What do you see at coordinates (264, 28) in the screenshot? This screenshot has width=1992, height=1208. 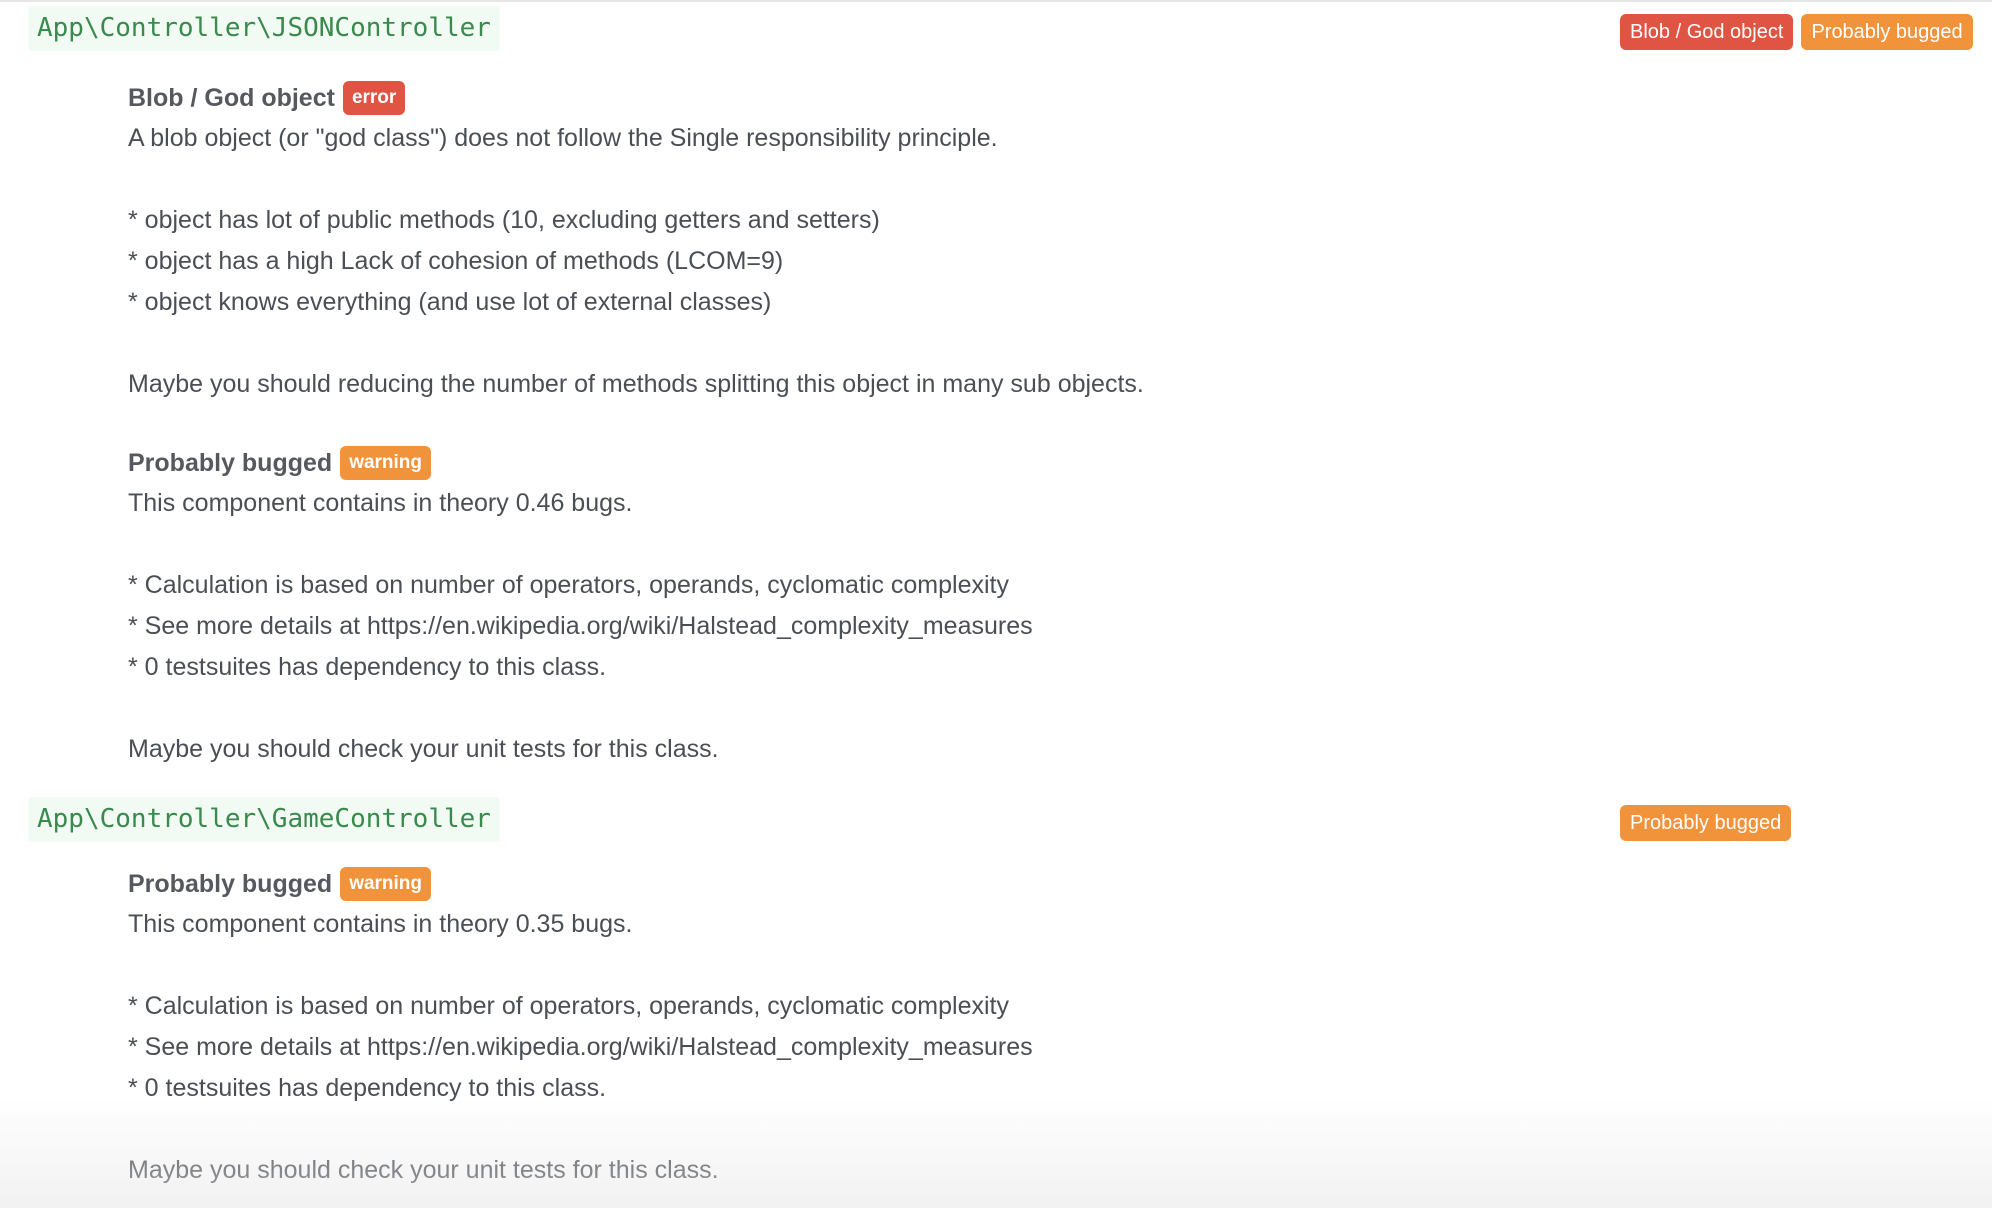 I see `class-name: App\Controller\JSONController` at bounding box center [264, 28].